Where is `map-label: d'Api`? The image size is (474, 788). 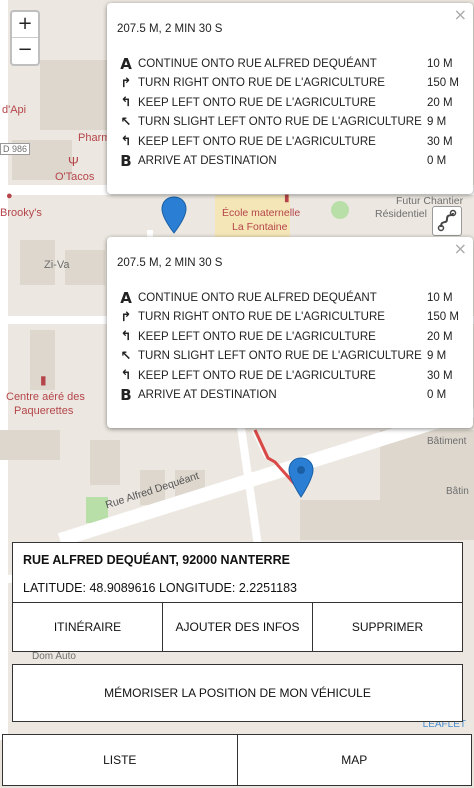
map-label: d'Api is located at coordinates (14, 110).